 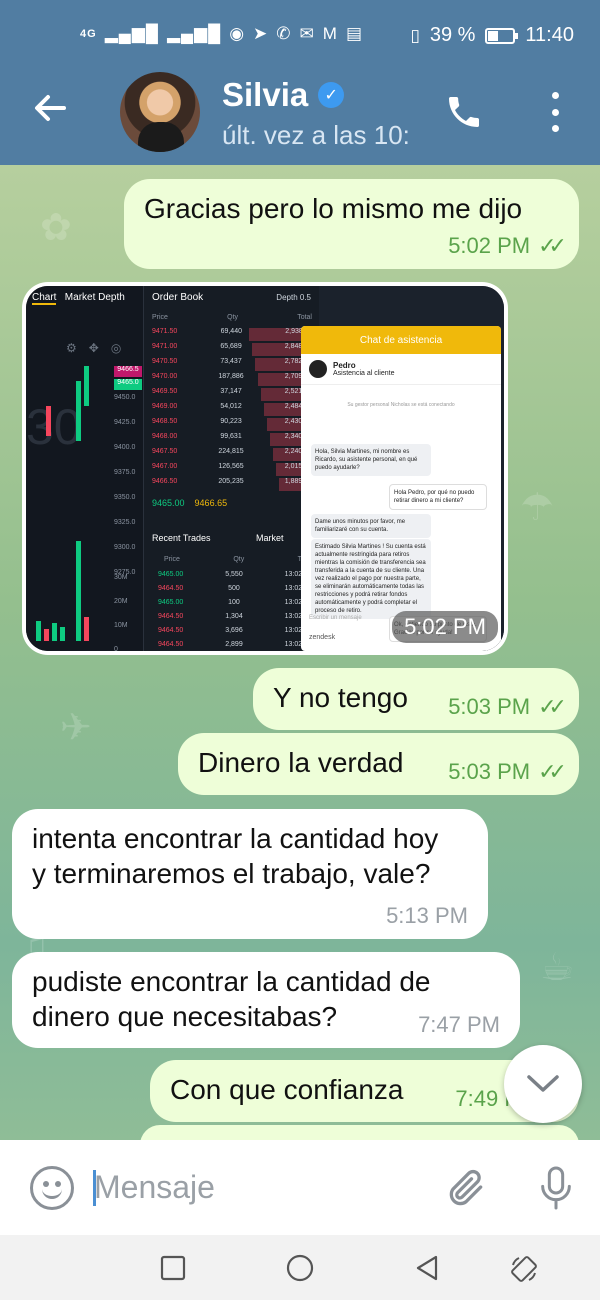 I want to click on message-text: Gracias pero lo mismo me dijo, so click(x=333, y=208).